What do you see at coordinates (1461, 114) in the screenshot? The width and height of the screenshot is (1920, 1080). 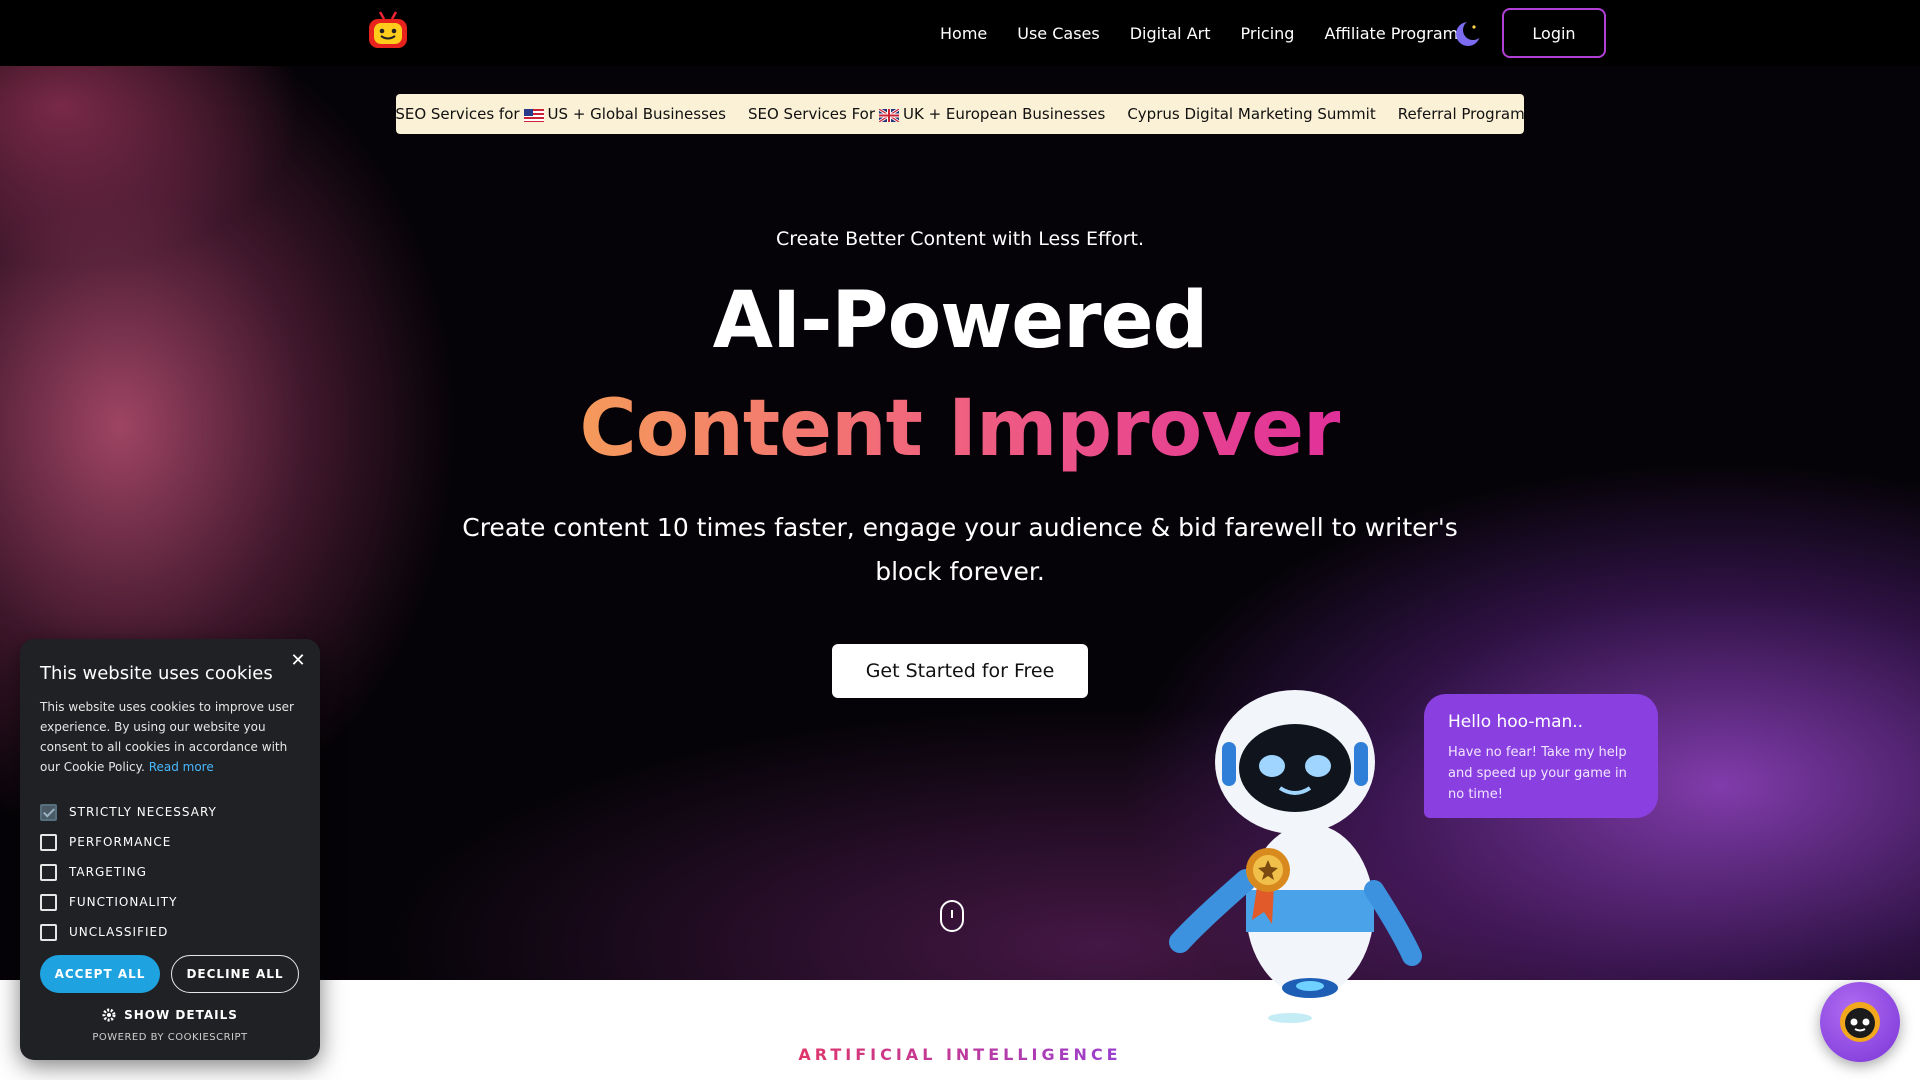 I see `announce-link-referral: Referral Program` at bounding box center [1461, 114].